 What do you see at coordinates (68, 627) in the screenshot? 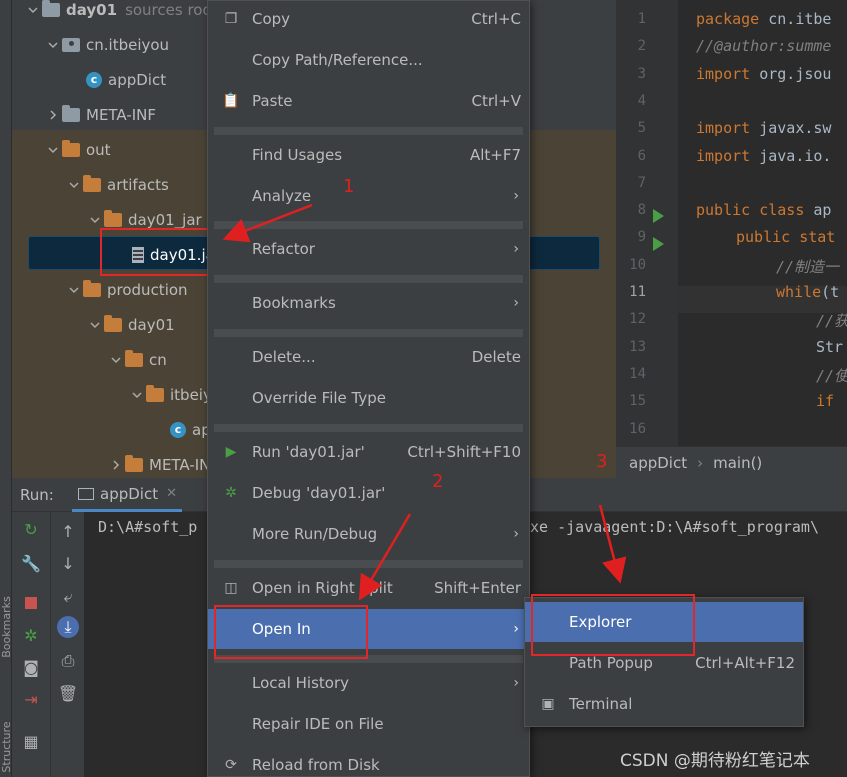
I see `scroll-to-end-icon: ⤓` at bounding box center [68, 627].